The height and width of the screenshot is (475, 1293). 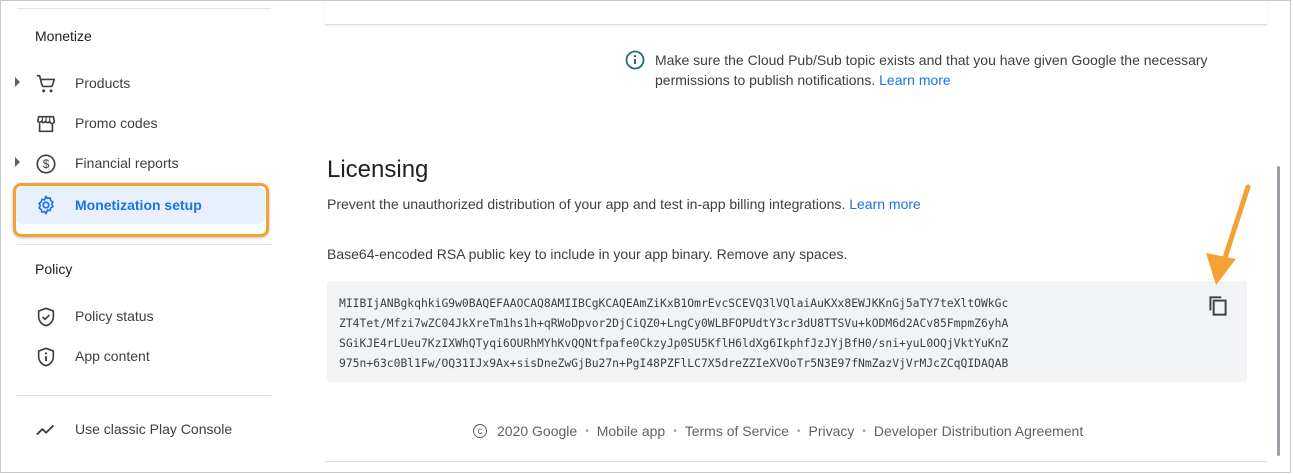 I want to click on section-title-policy: Policy, so click(x=54, y=269).